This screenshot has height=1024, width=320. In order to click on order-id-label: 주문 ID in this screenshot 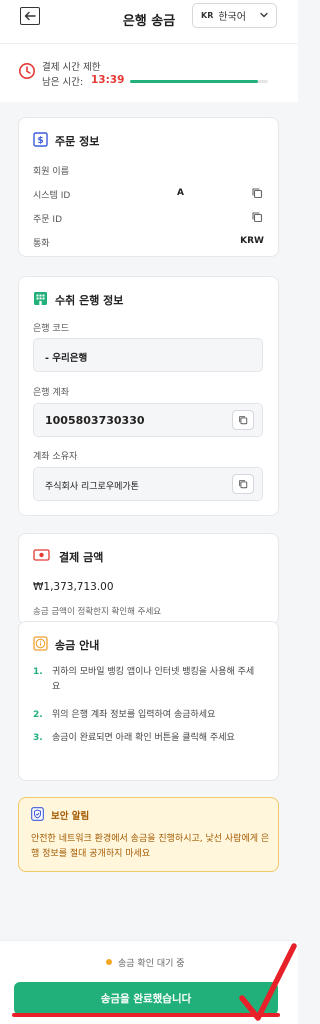, I will do `click(48, 220)`.